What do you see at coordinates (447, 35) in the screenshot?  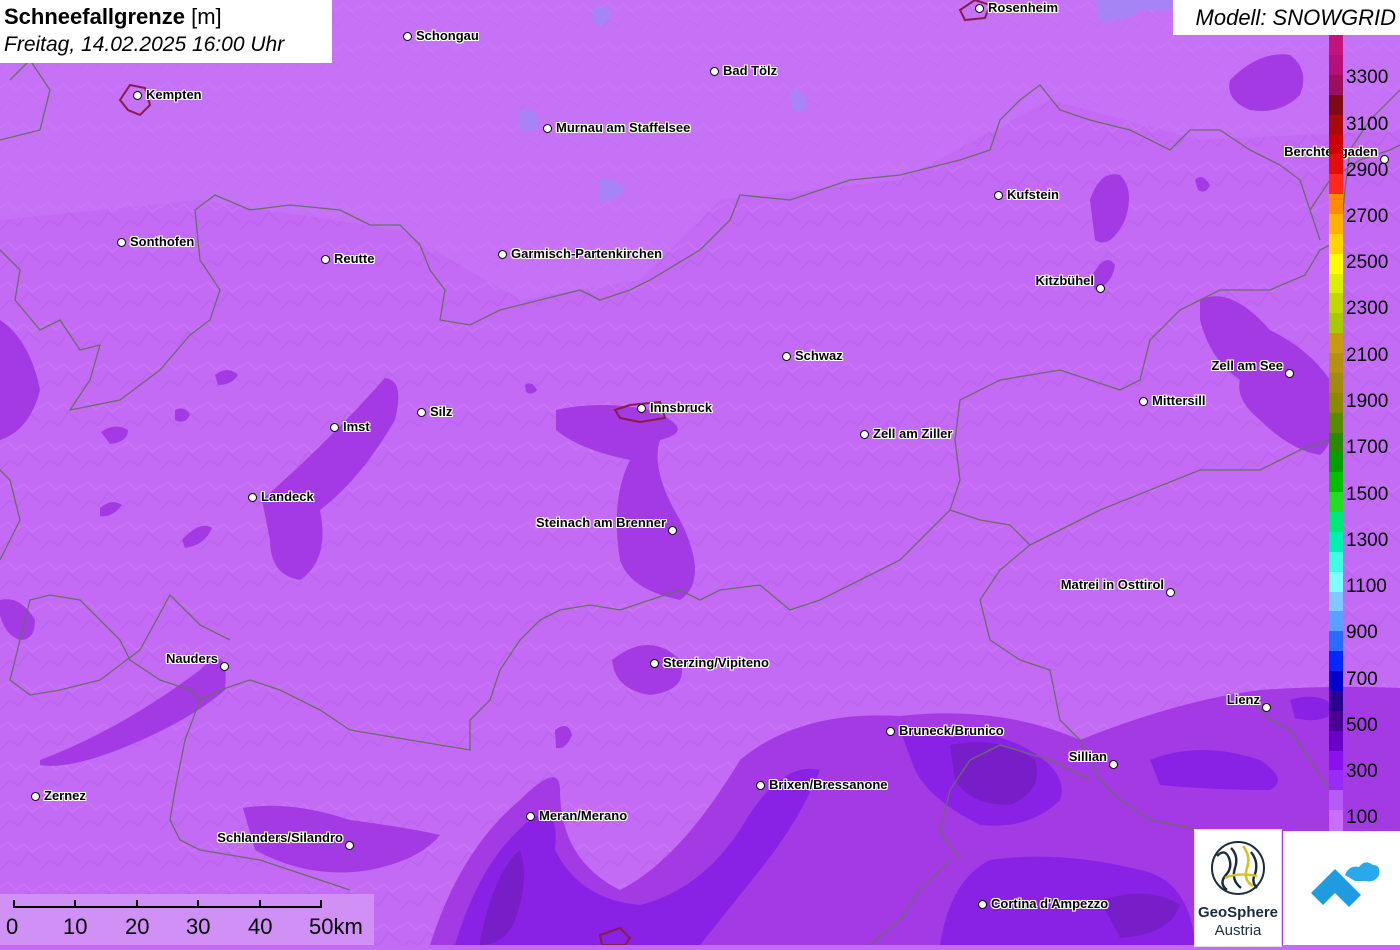 I see `city-label: Schongau` at bounding box center [447, 35].